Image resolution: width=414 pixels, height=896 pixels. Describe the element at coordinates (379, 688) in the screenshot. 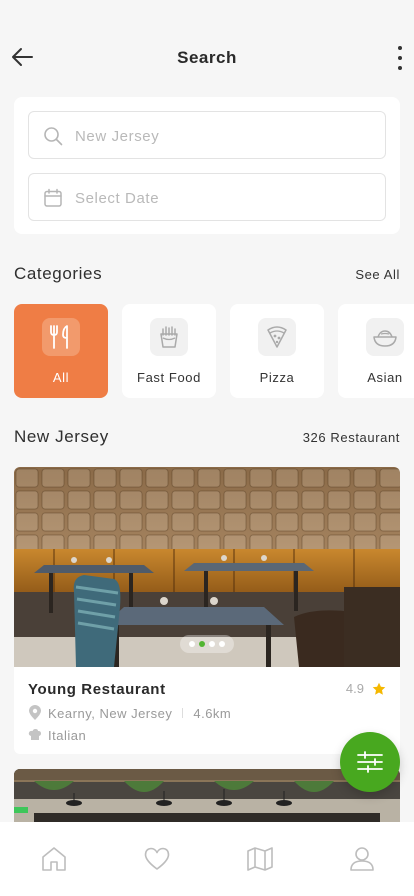

I see `star-icon` at that location.